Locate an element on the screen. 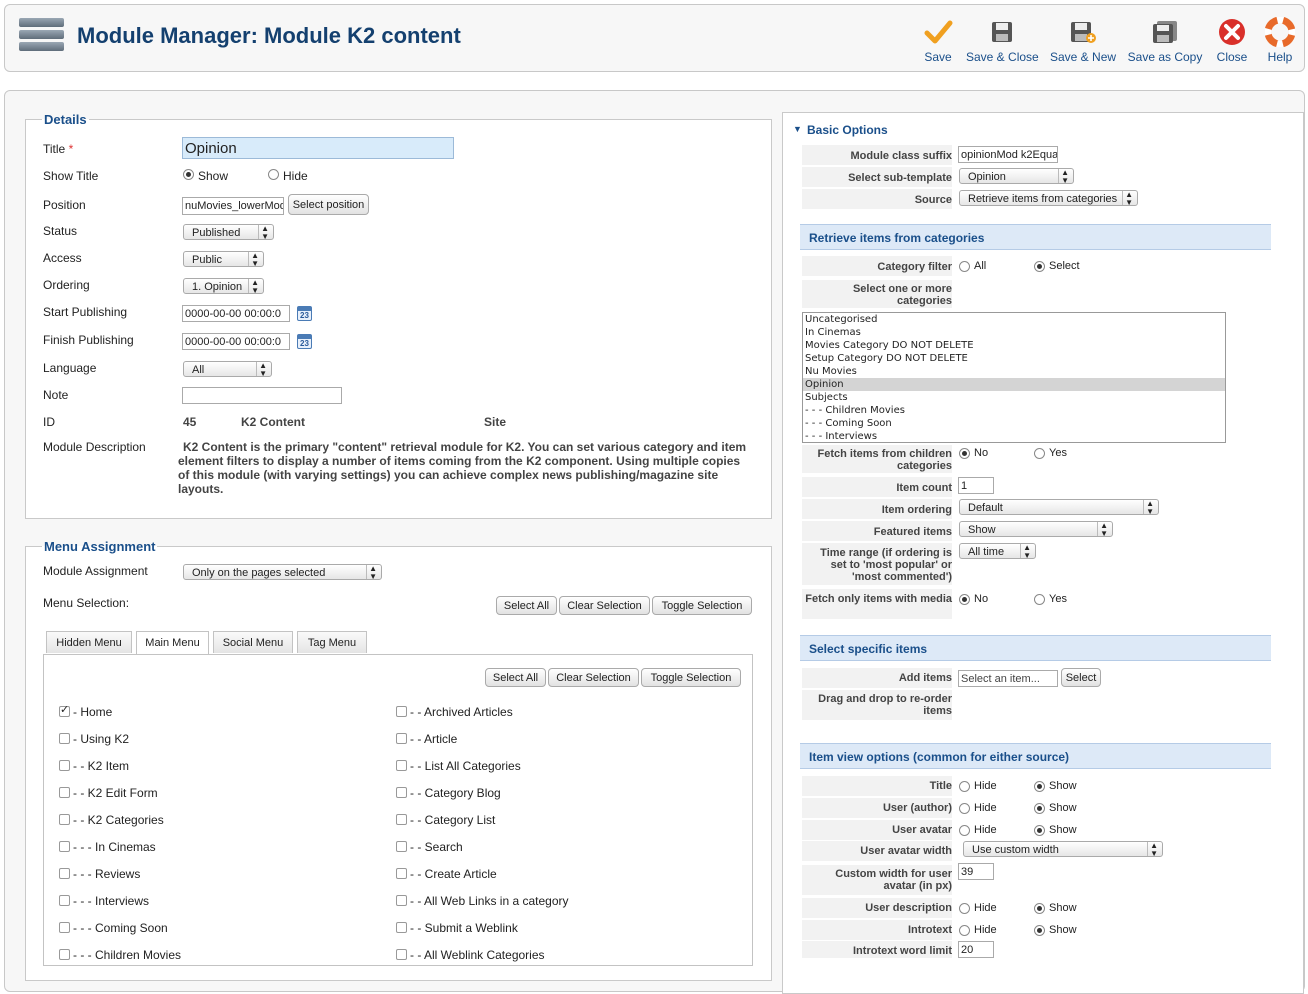  menu-item-label: - Using K2 is located at coordinates (101, 739).